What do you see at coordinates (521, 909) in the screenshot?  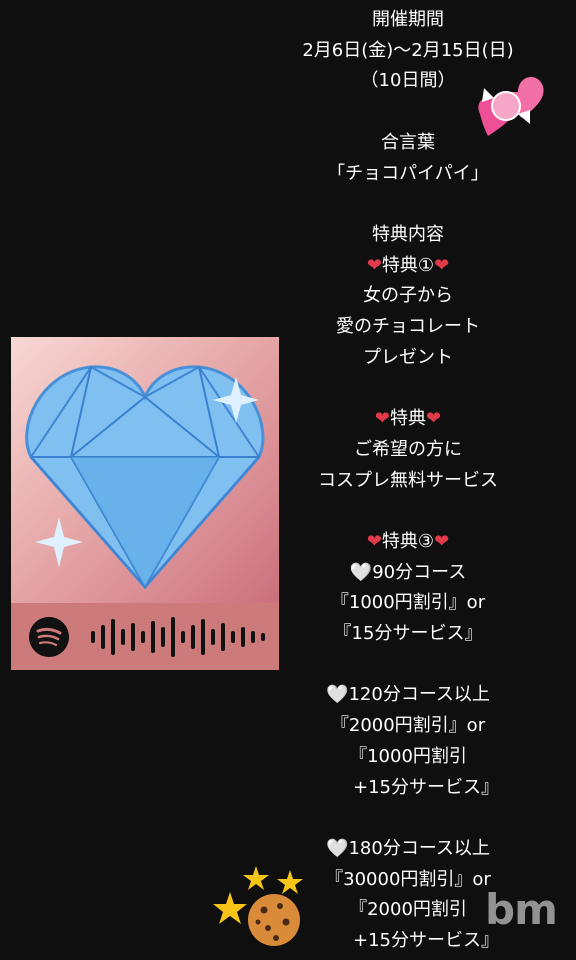 I see `watermark-logo: bm` at bounding box center [521, 909].